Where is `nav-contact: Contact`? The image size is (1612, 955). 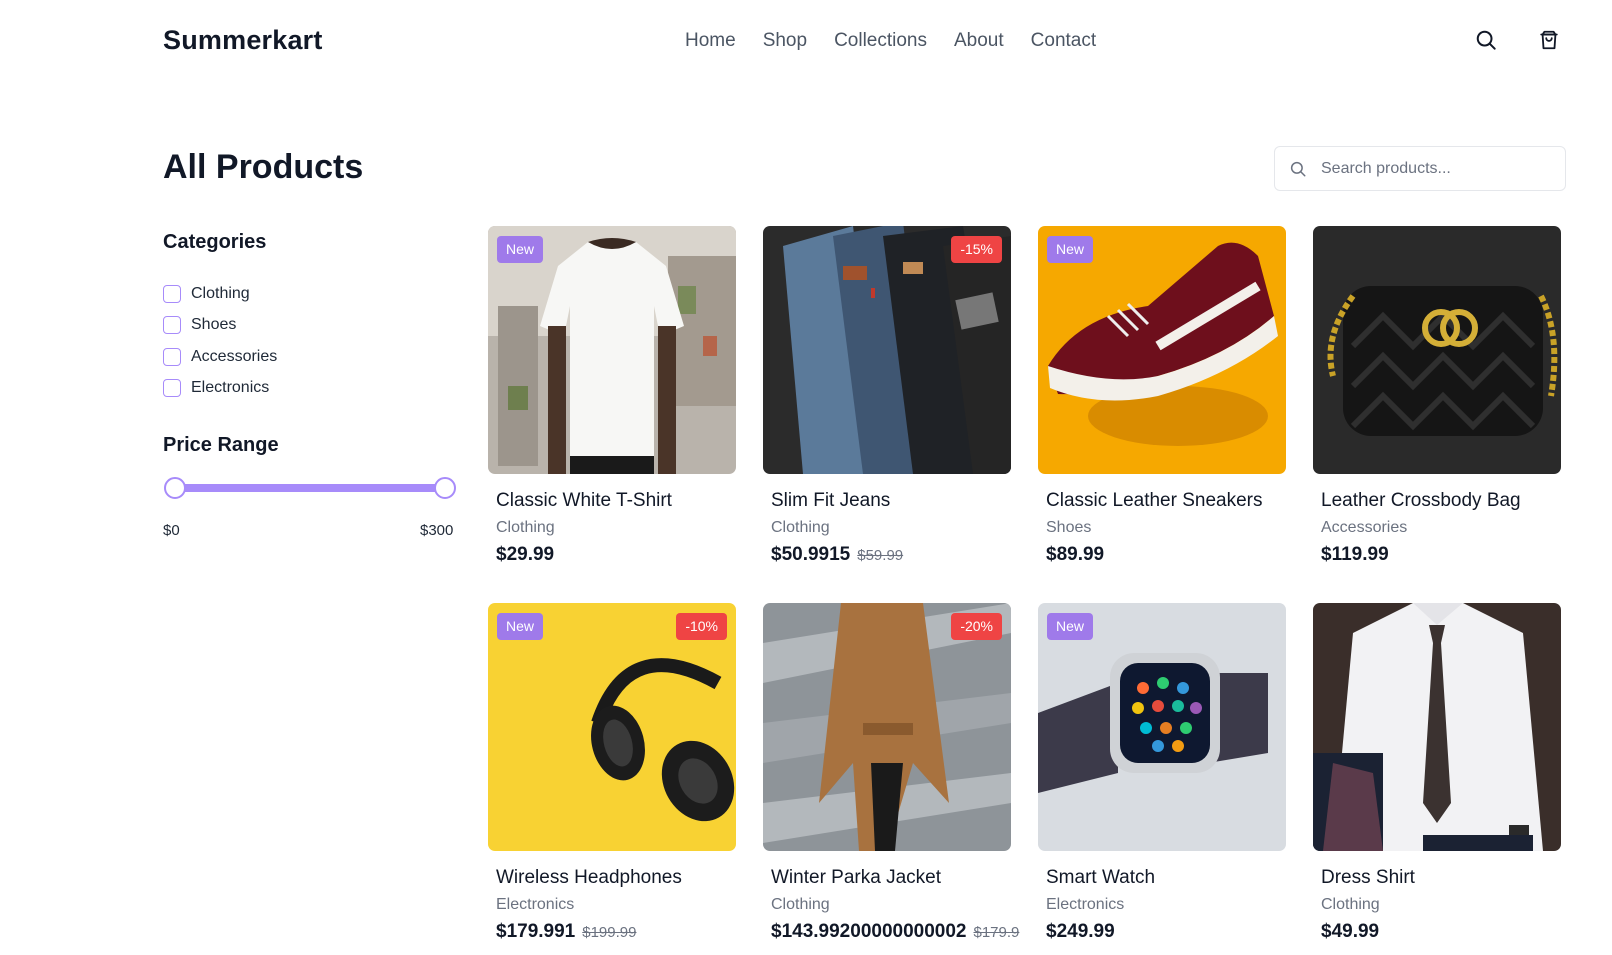 nav-contact: Contact is located at coordinates (1063, 41).